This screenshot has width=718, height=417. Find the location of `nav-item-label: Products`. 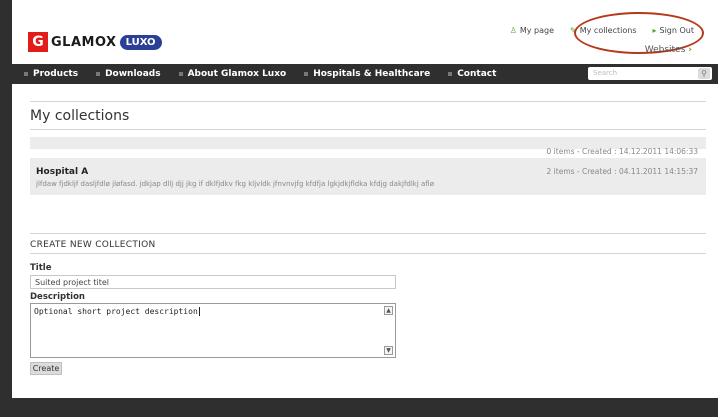

nav-item-label: Products is located at coordinates (56, 74).